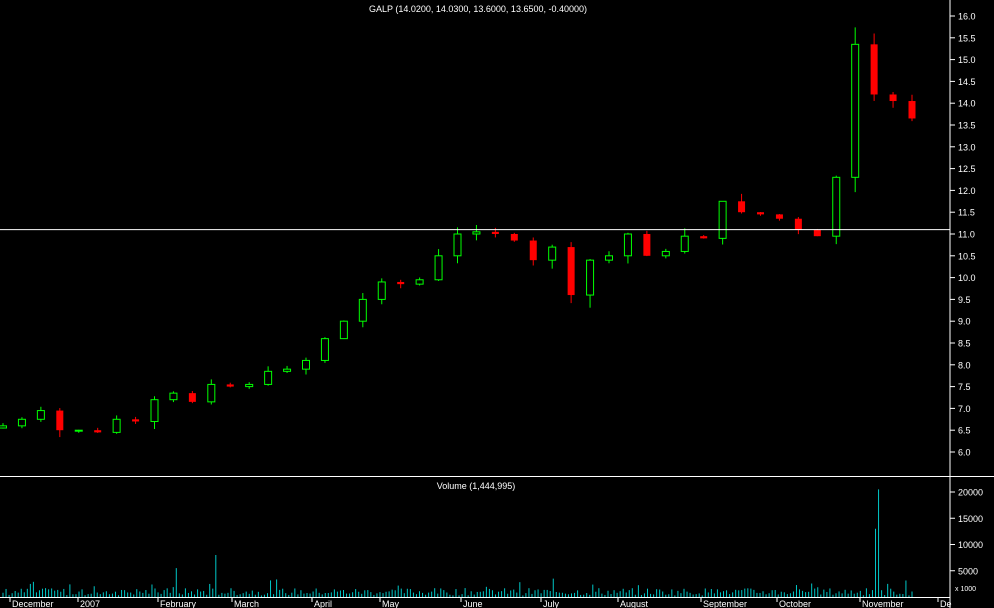 This screenshot has height=608, width=994. What do you see at coordinates (967, 38) in the screenshot?
I see `price-tick-label: 15.5` at bounding box center [967, 38].